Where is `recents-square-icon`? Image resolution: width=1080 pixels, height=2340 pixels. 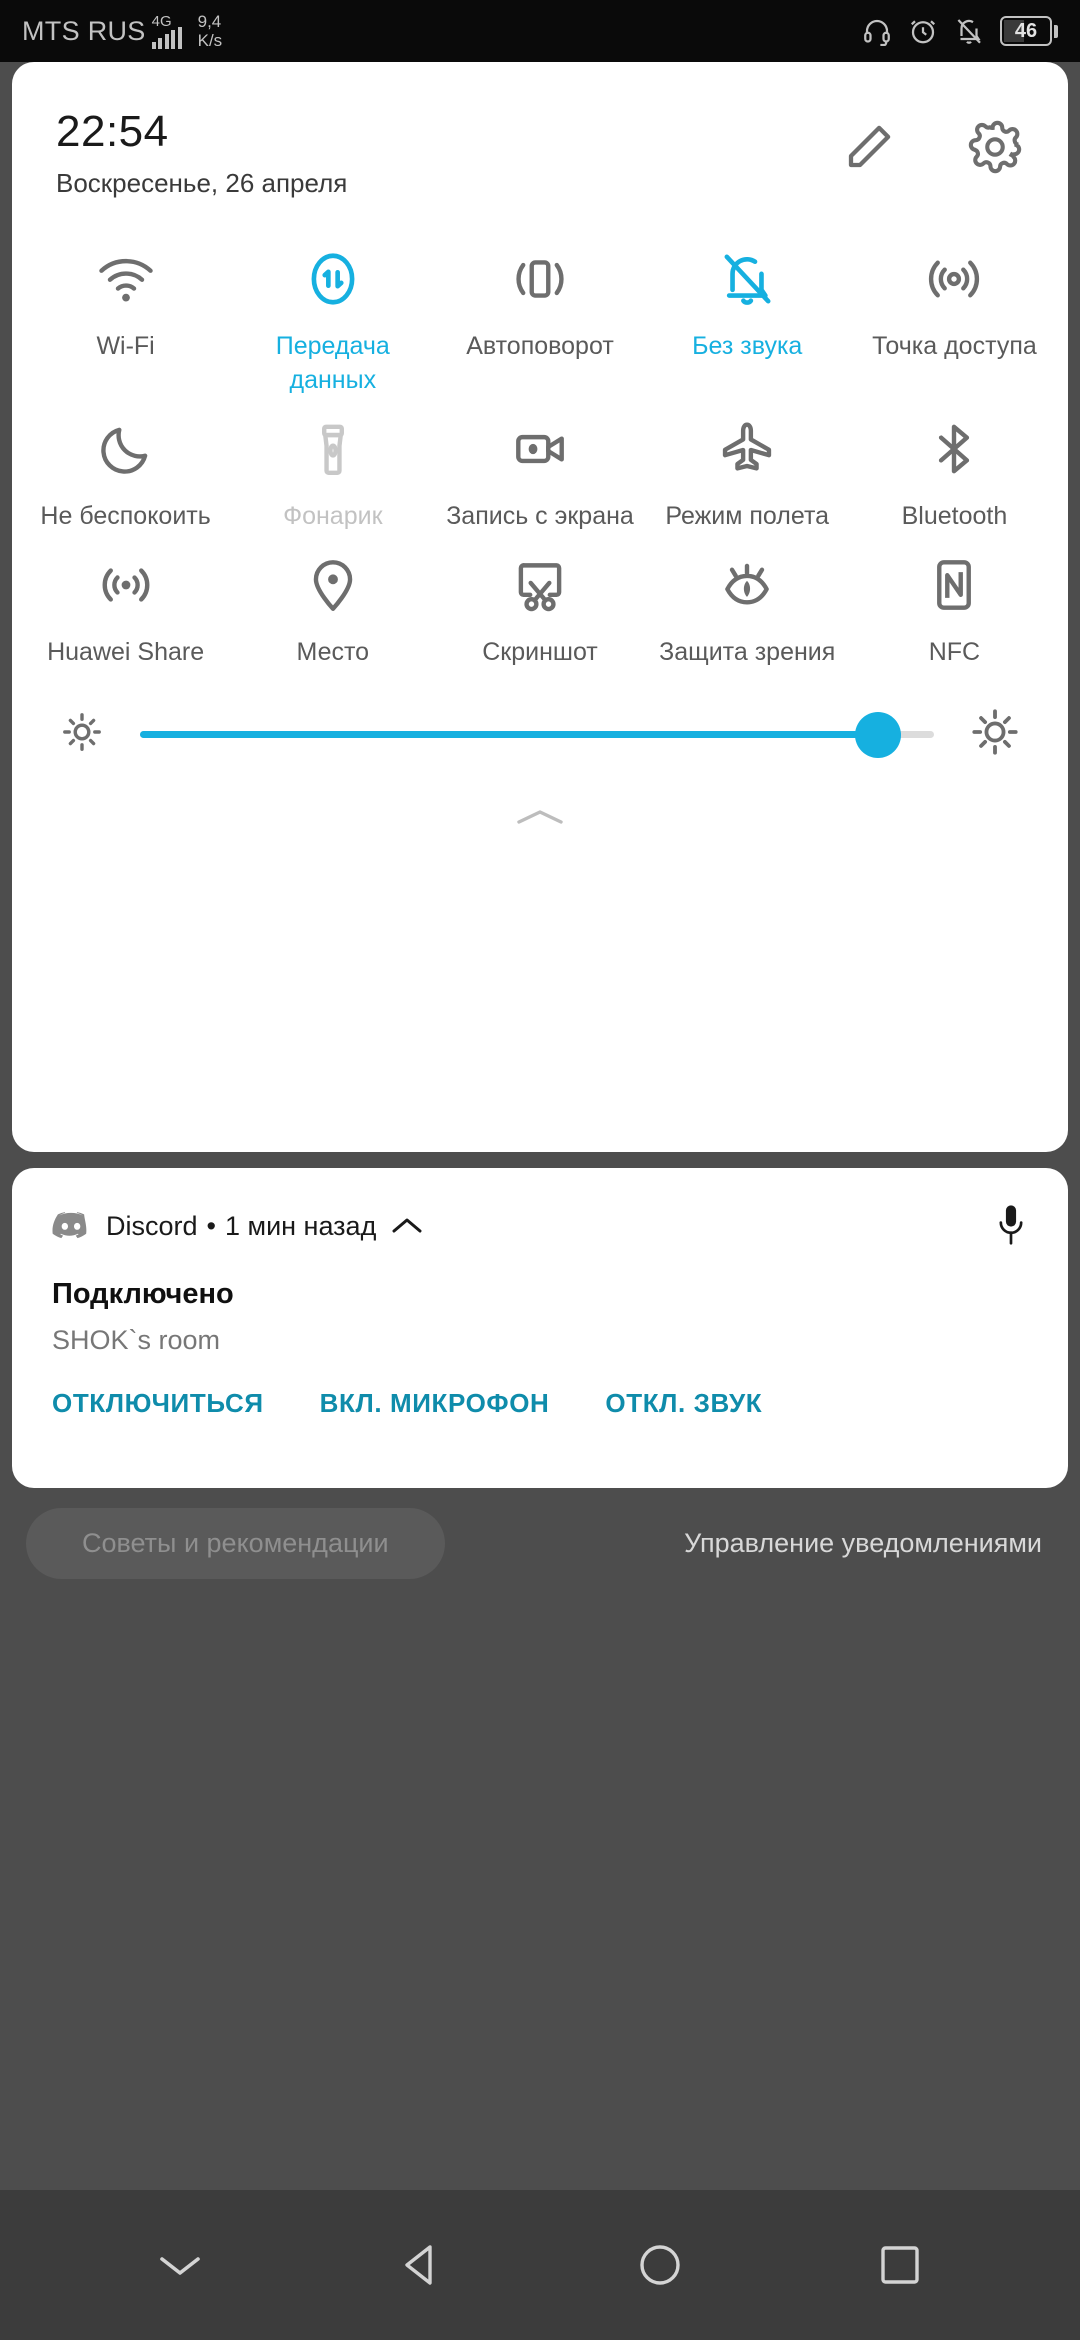
recents-square-icon is located at coordinates (900, 2265).